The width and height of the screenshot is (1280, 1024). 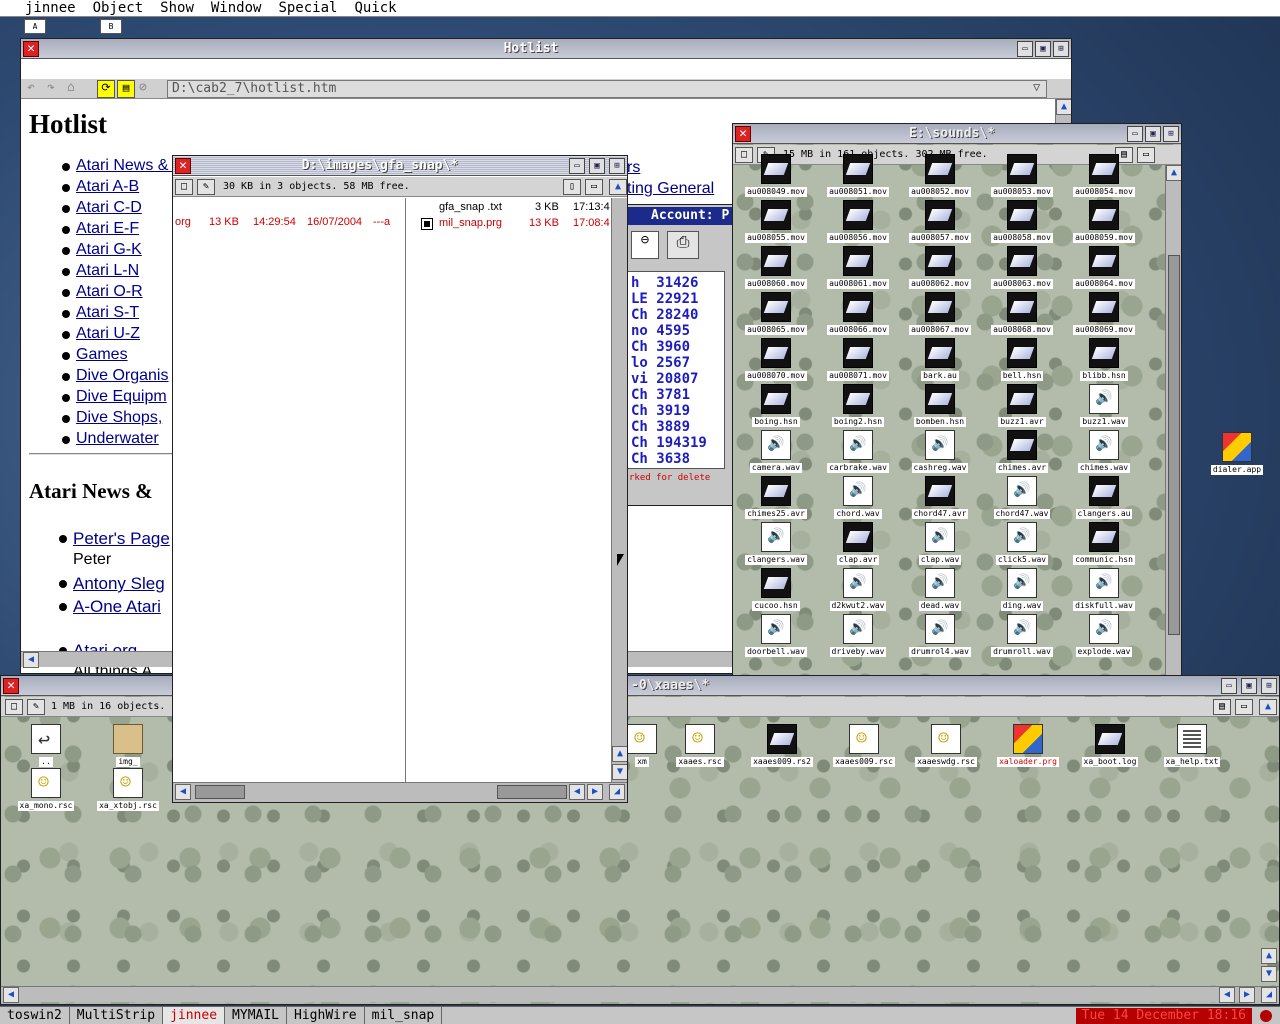 I want to click on file-icon: chord.wav, so click(x=858, y=499).